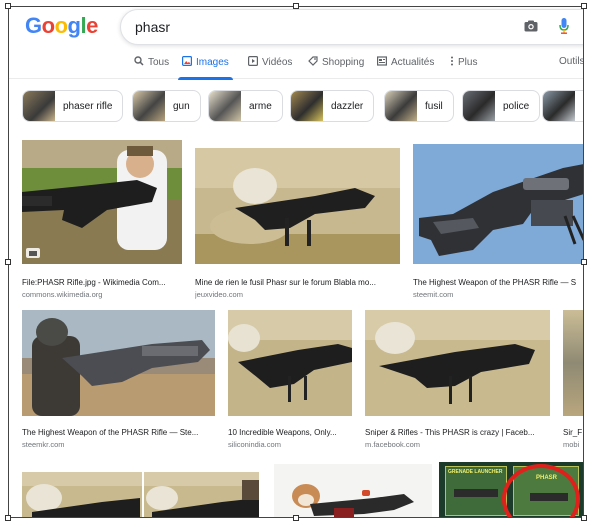 The image size is (593, 527). What do you see at coordinates (61, 26) in the screenshot?
I see `google-logo: Google` at bounding box center [61, 26].